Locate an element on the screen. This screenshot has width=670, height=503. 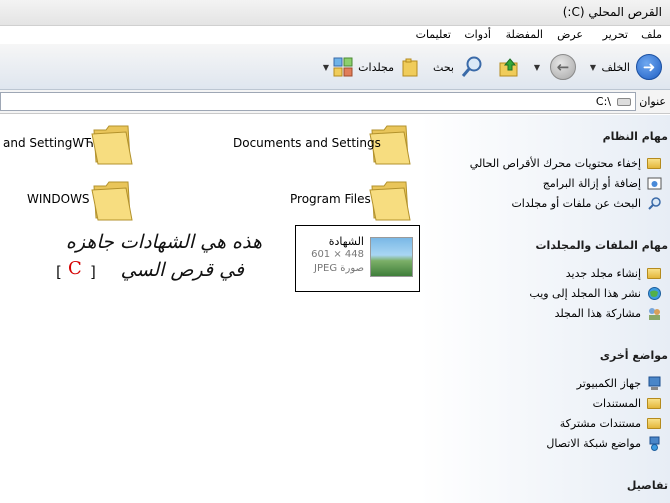
globe-icon is located at coordinates (654, 293).